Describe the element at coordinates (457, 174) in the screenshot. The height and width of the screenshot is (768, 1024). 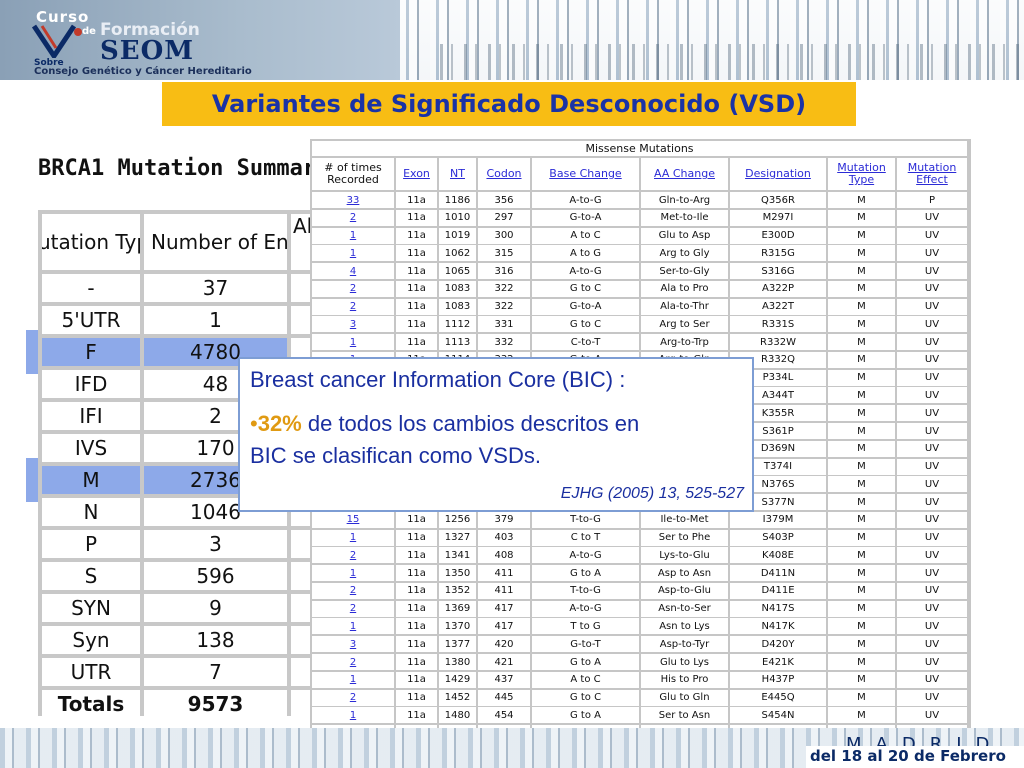
I see `missense-header-2: NT` at that location.